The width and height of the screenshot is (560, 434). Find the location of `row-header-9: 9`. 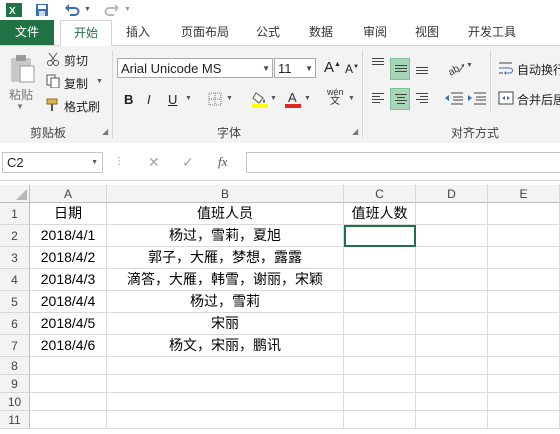

row-header-9: 9 is located at coordinates (15, 384).